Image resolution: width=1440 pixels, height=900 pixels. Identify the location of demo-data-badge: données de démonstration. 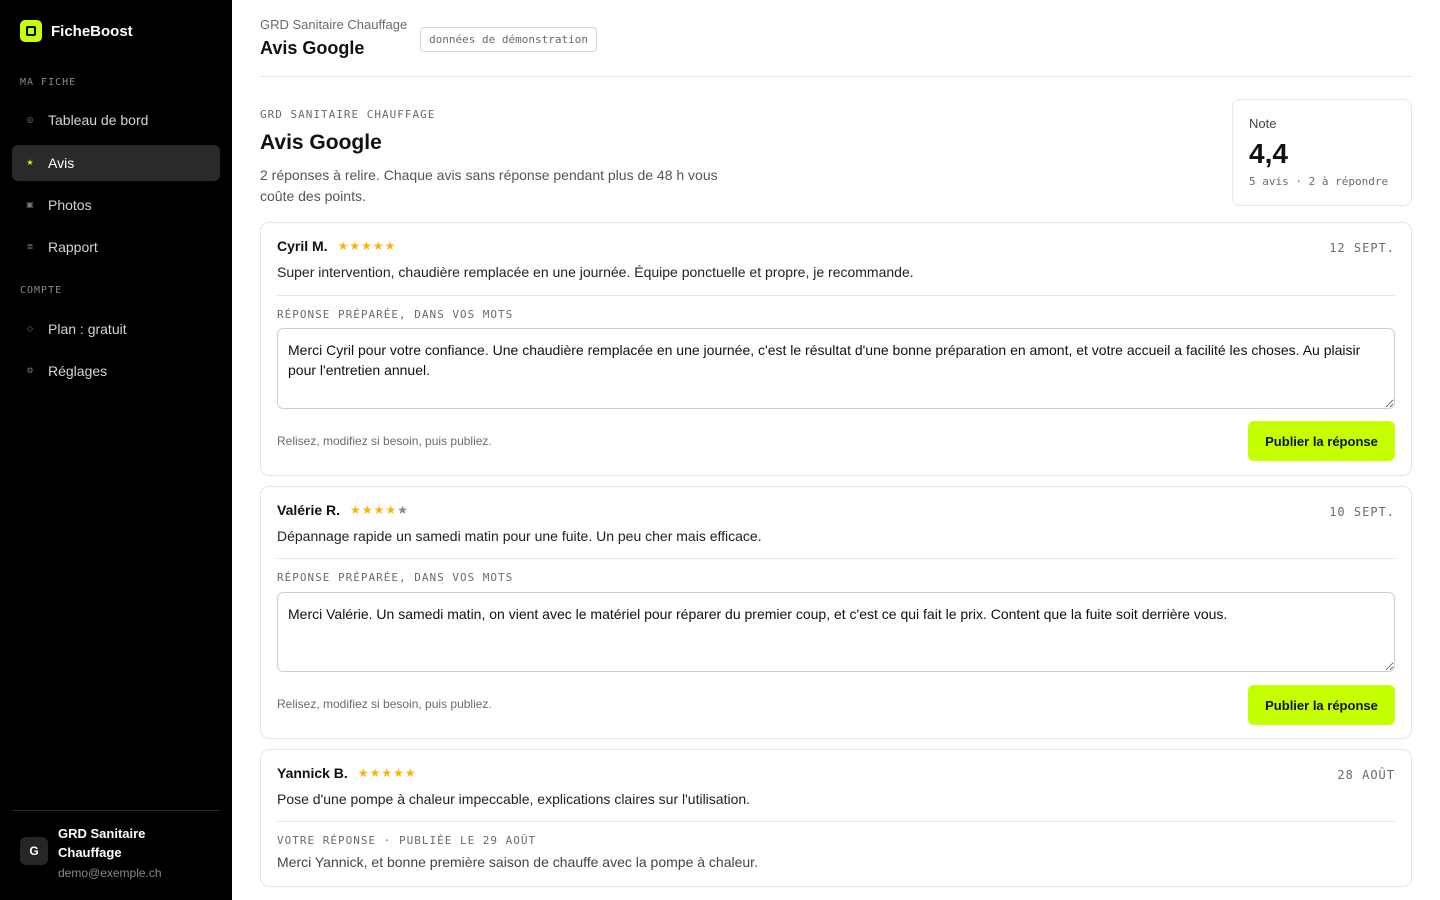
(508, 39).